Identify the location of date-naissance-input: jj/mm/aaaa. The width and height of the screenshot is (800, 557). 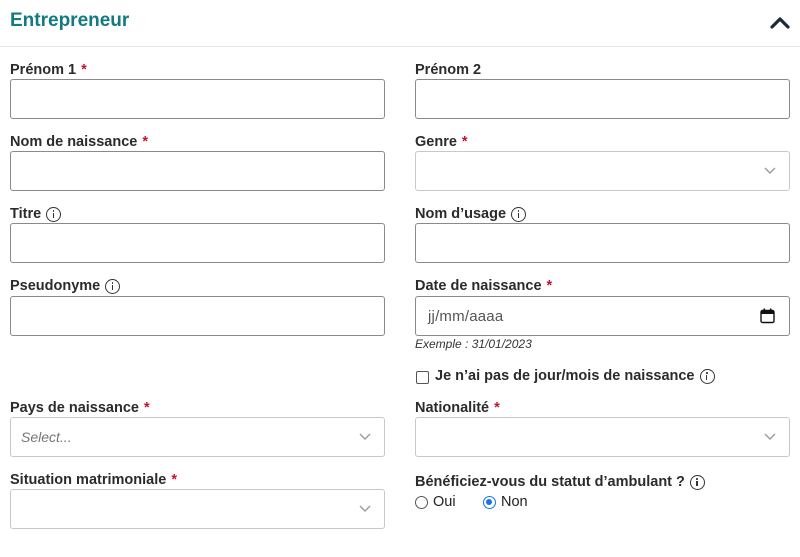
(602, 316).